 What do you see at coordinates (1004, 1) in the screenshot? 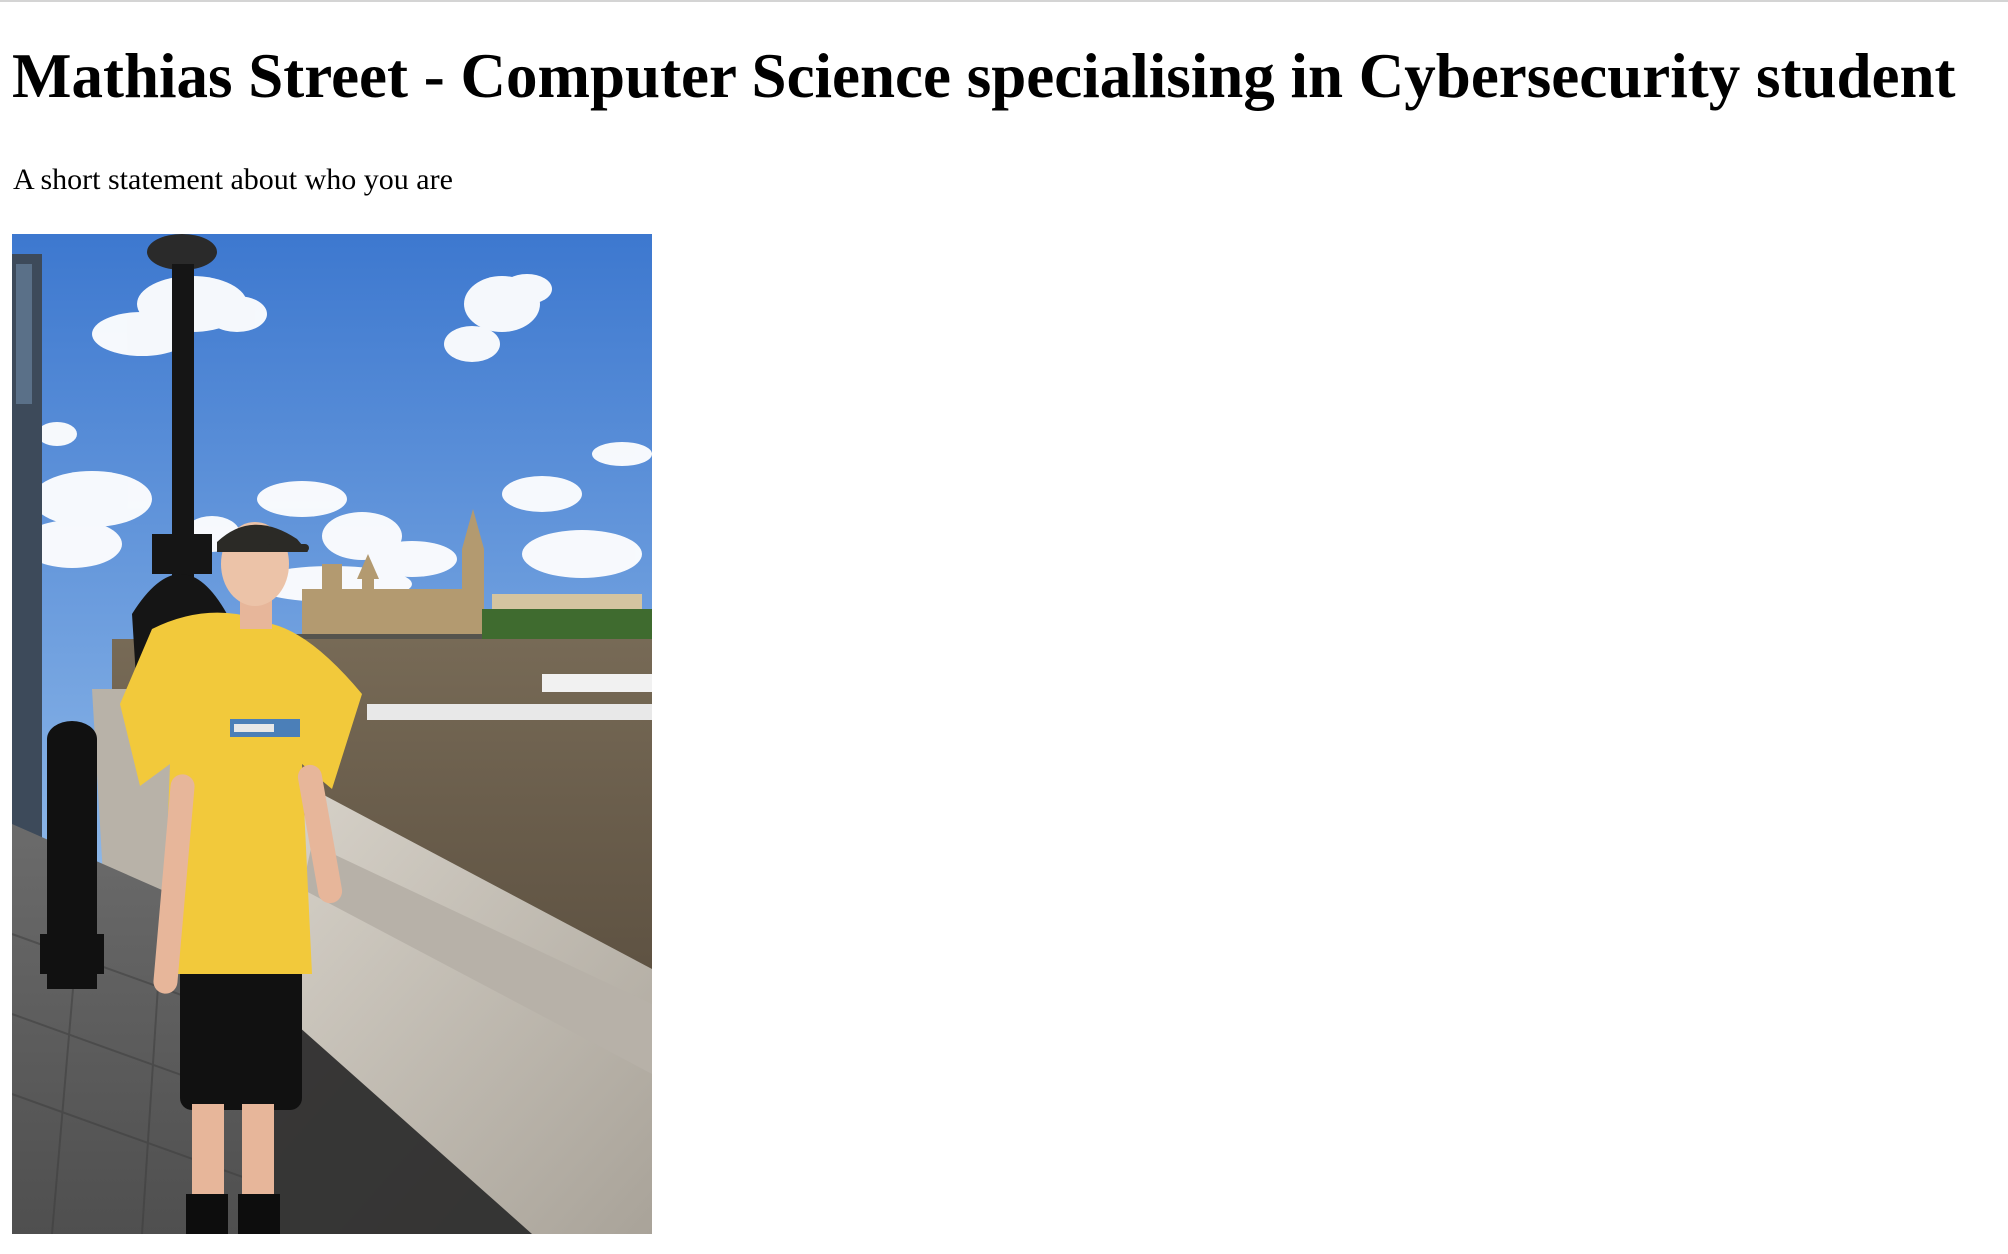
I see `top-divider` at bounding box center [1004, 1].